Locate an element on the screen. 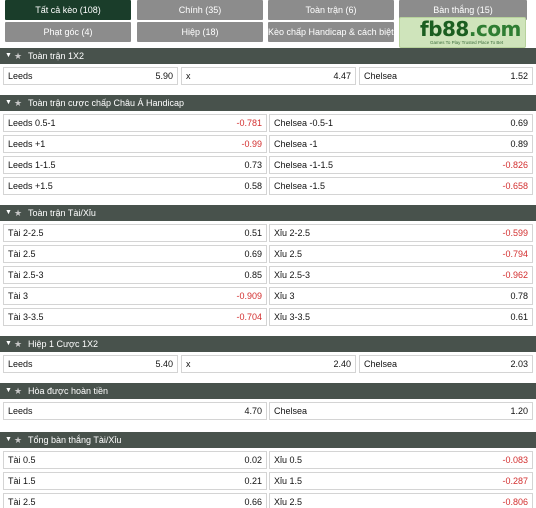 The height and width of the screenshot is (508, 536). odds-cell: Xỉu 2.5-3 -0.962 is located at coordinates (401, 275).